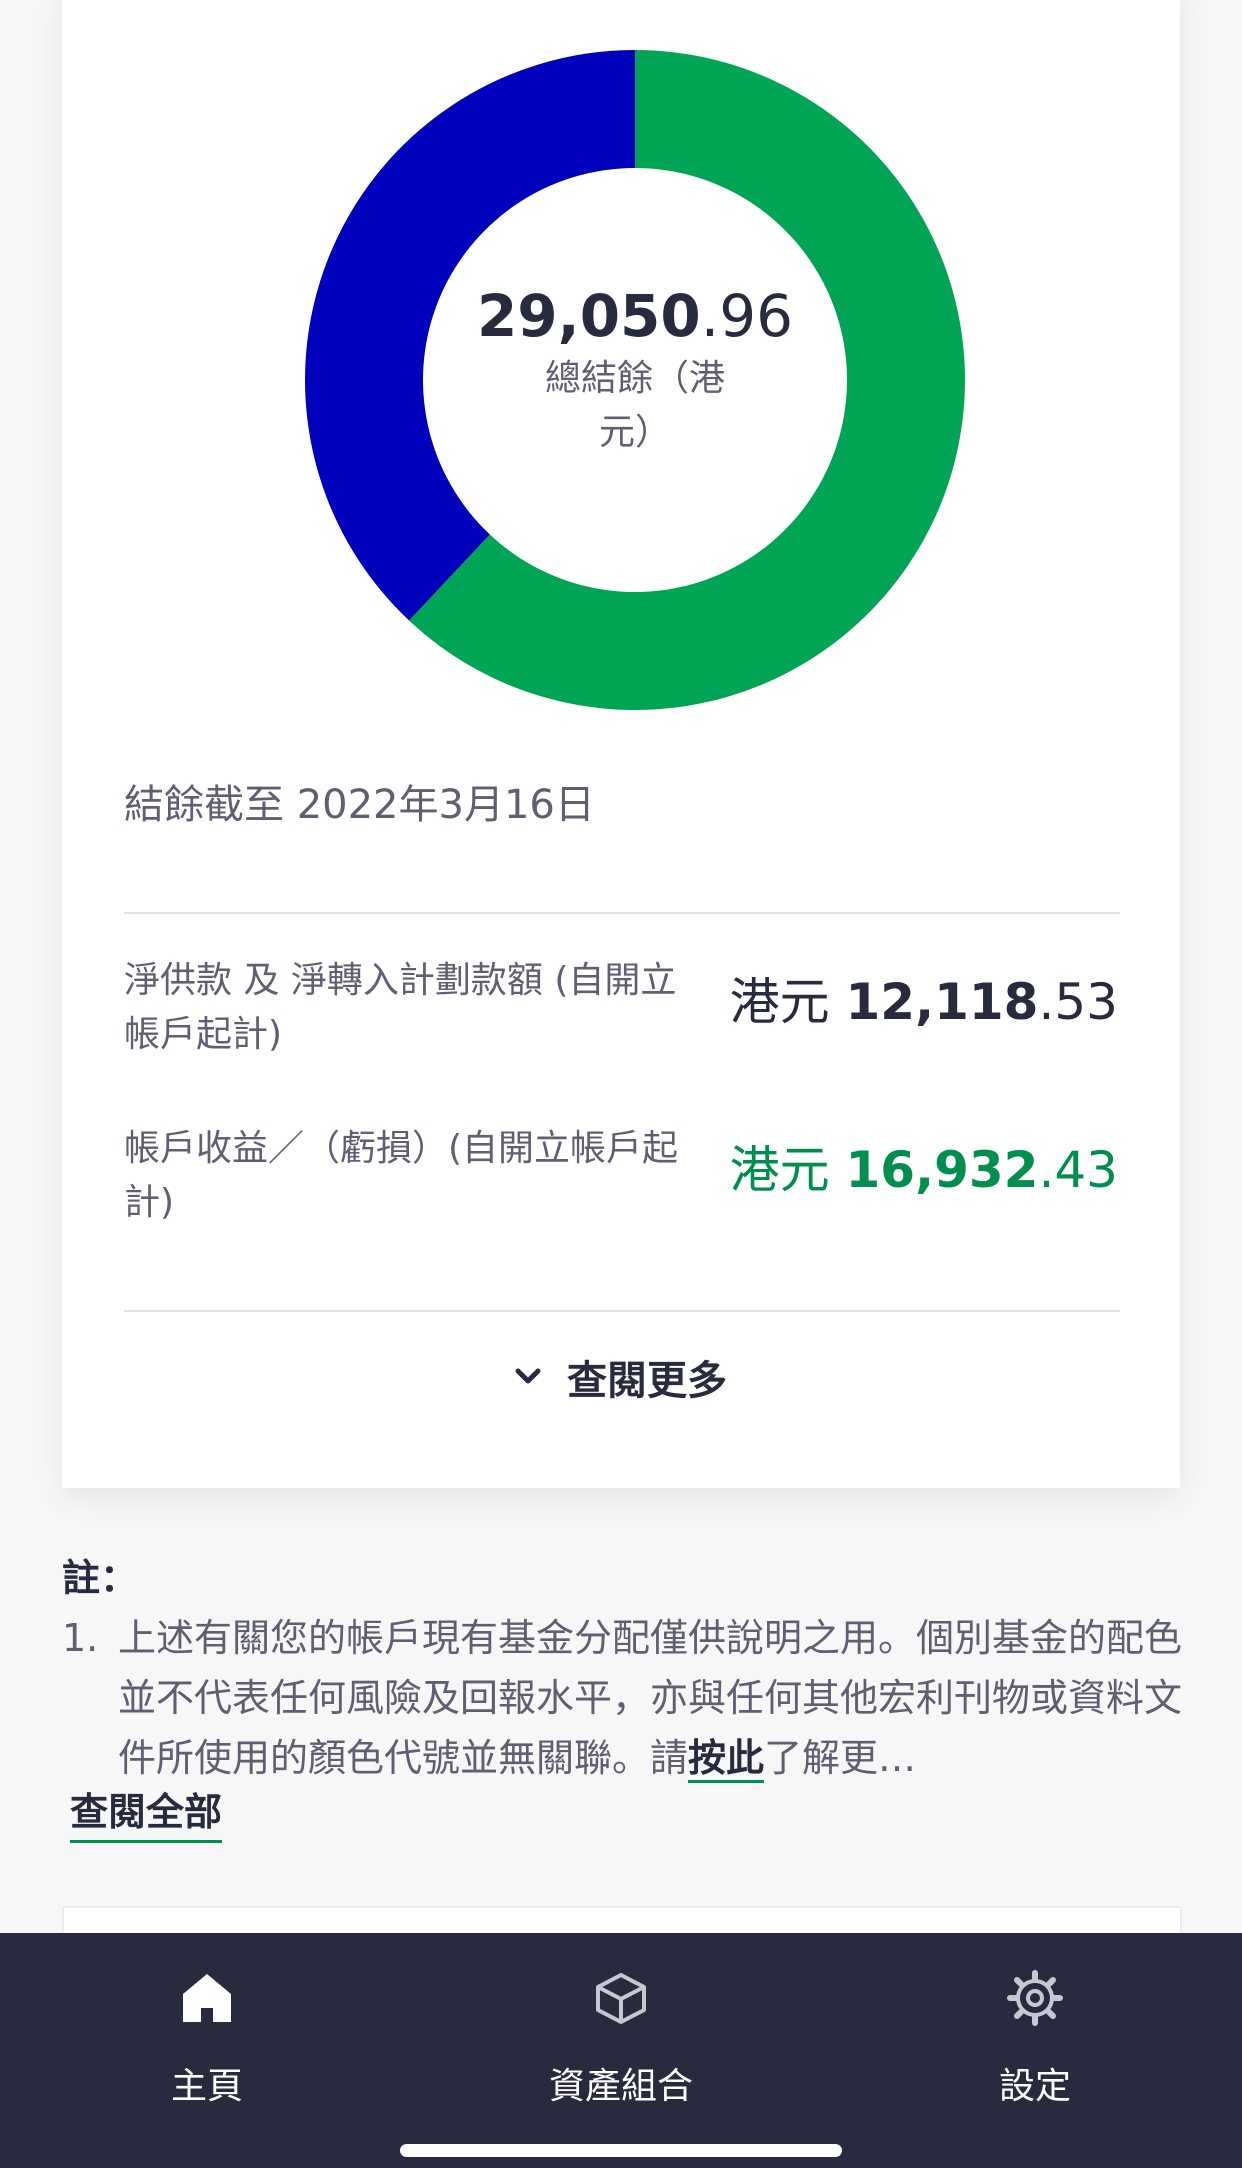  What do you see at coordinates (401, 1175) in the screenshot?
I see `account-gain-label: 帳戶收益／（虧損）(自開立帳戶起計)` at bounding box center [401, 1175].